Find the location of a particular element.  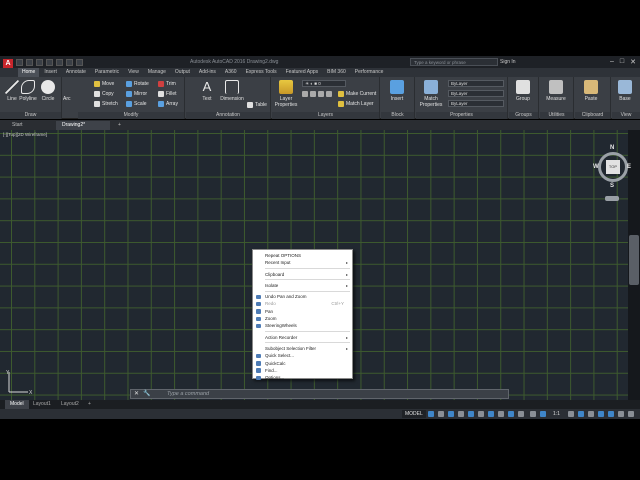

customize-icon: 🔧 is located at coordinates (146, 394).